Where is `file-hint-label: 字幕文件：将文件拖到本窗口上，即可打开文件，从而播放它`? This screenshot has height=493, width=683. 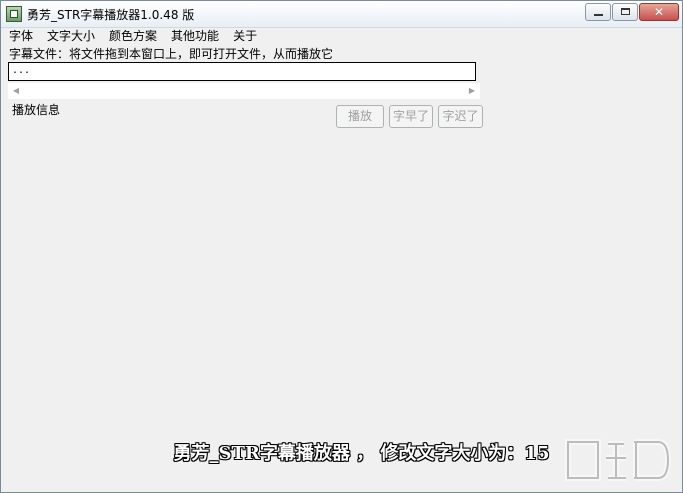
file-hint-label: 字幕文件：将文件拖到本窗口上，即可打开文件，从而播放它 is located at coordinates (171, 54).